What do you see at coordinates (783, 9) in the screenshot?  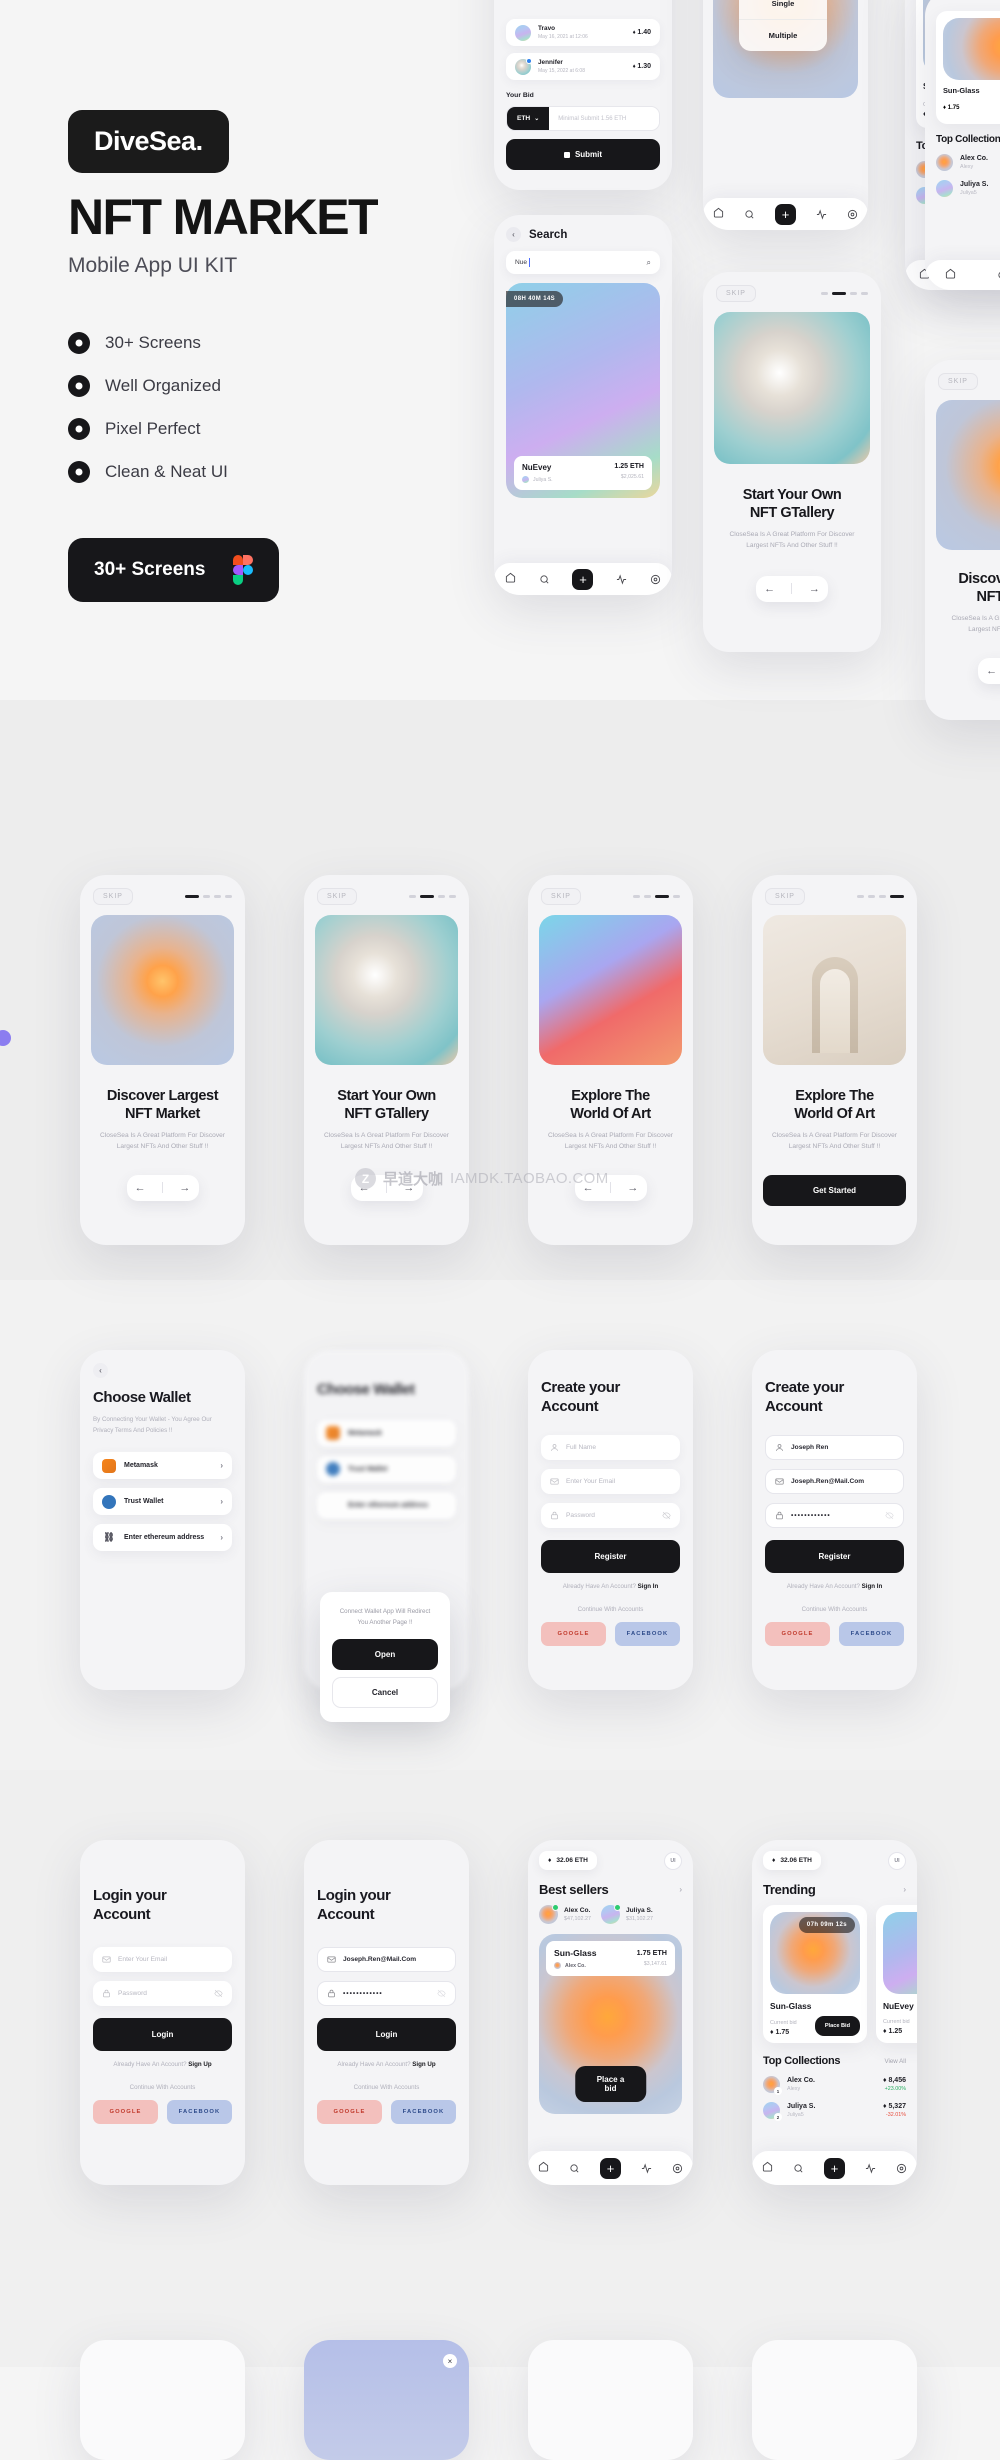 I see `menu-item-single: Single` at bounding box center [783, 9].